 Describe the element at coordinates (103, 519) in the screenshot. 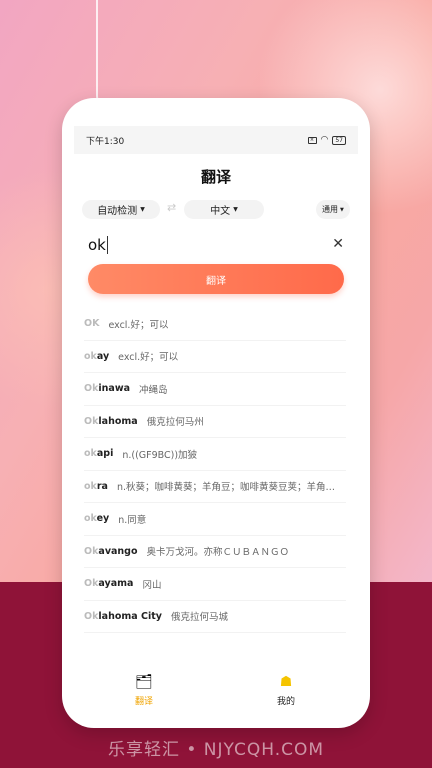

I see `suggestion-suffix: ey` at that location.